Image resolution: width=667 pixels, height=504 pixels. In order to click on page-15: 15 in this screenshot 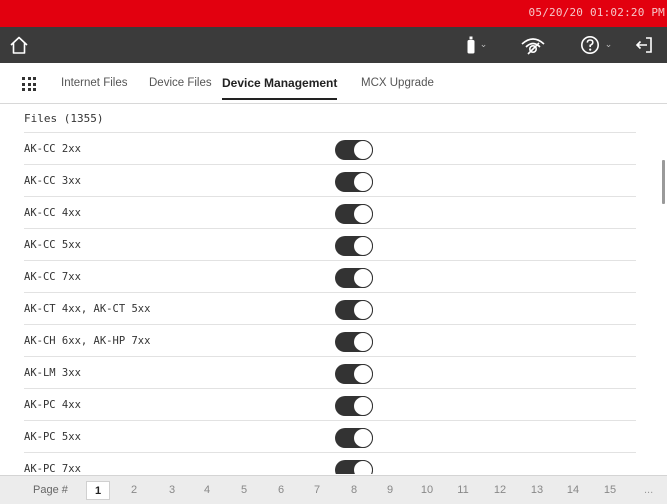, I will do `click(610, 490)`.